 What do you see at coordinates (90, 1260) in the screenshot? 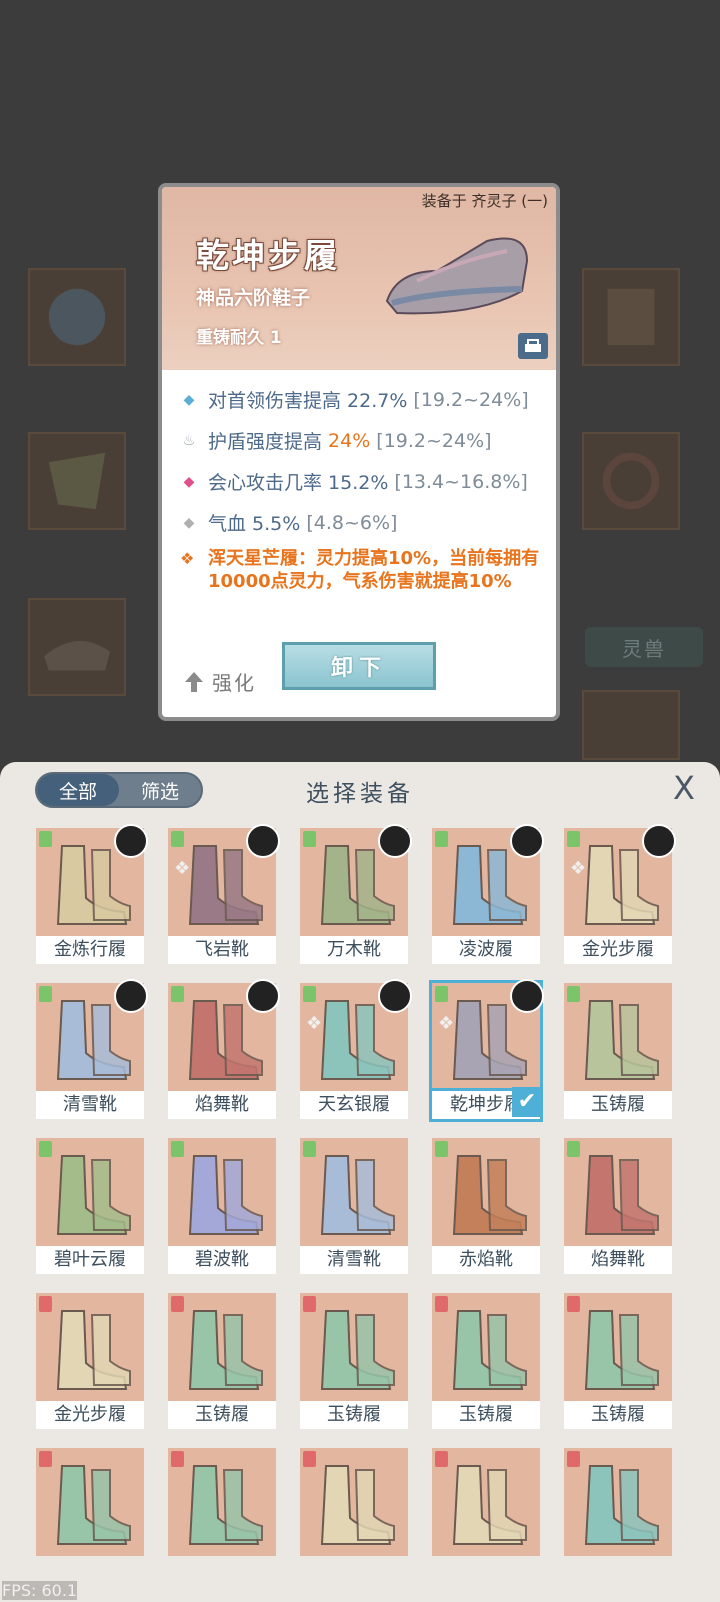
I see `item-name: 碧叶云履` at bounding box center [90, 1260].